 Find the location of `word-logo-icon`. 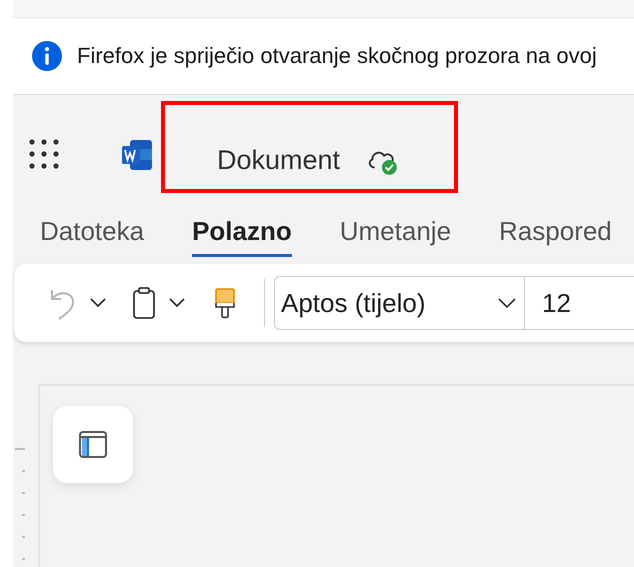

word-logo-icon is located at coordinates (137, 155).